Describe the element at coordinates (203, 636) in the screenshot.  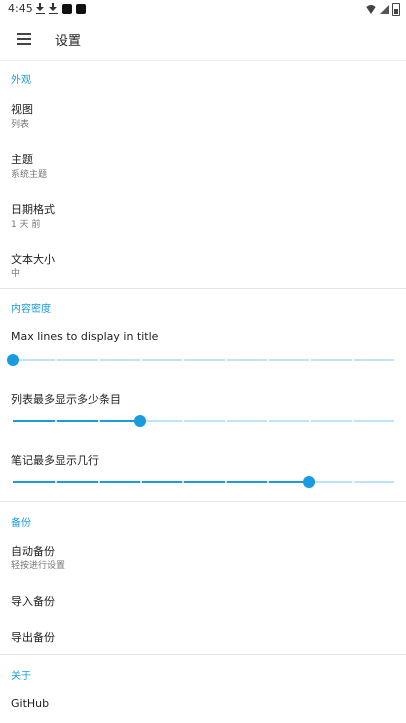
I see `setting-export-backup: 导出备份` at that location.